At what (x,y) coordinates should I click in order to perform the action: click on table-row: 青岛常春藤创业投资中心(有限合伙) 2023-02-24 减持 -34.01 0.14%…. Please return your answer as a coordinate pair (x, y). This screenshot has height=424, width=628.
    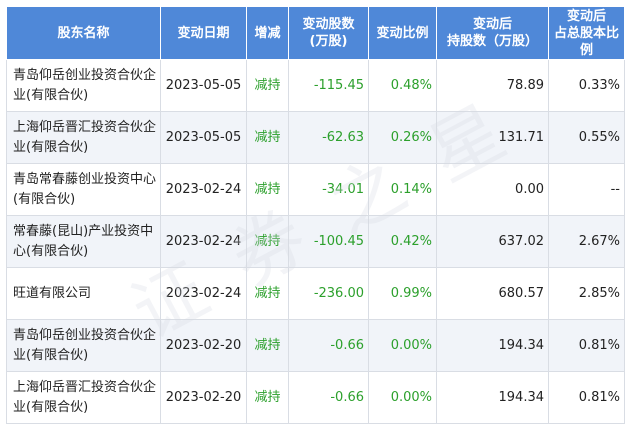
    Looking at the image, I should click on (315, 189).